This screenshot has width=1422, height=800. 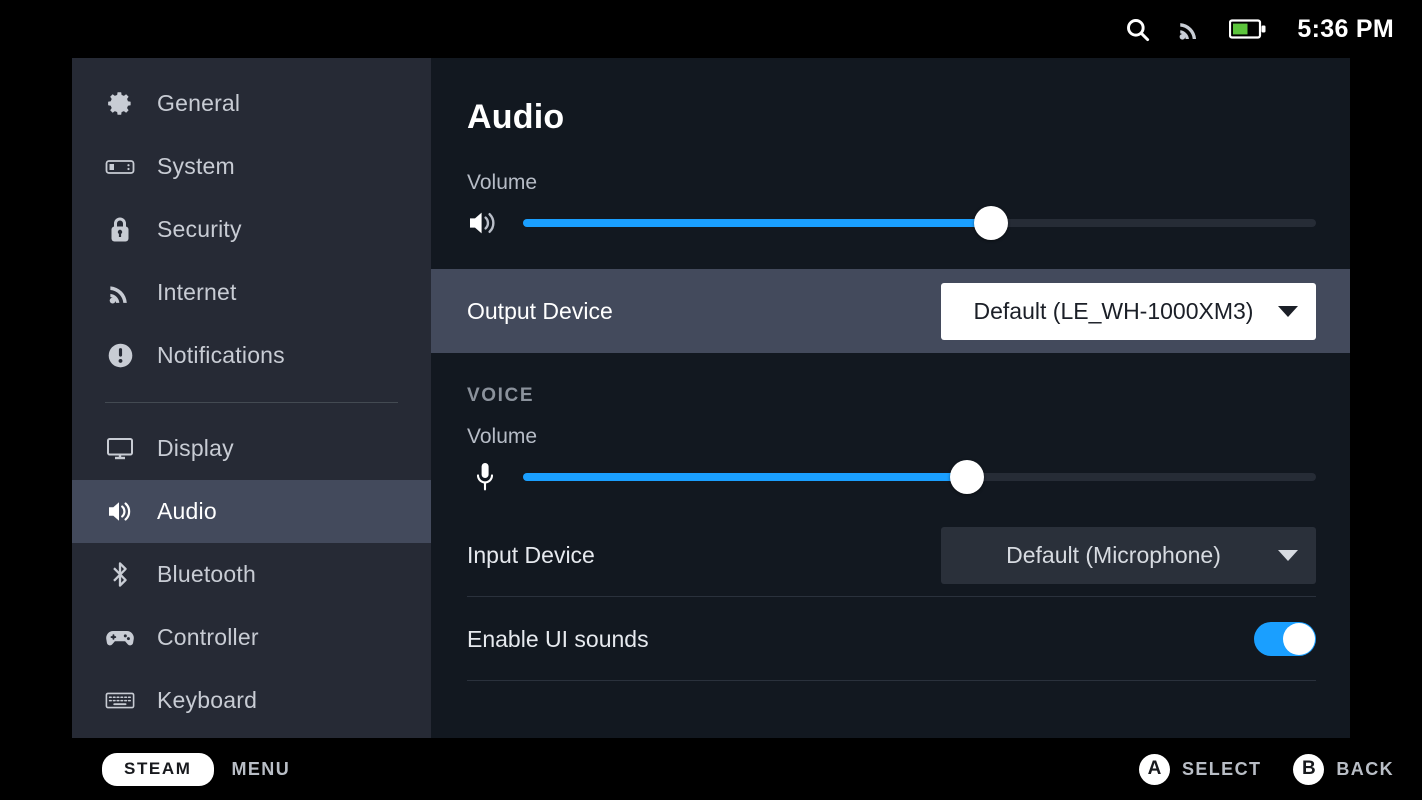 I want to click on bottom-bar-right: A SELECT B BACK, so click(x=1266, y=769).